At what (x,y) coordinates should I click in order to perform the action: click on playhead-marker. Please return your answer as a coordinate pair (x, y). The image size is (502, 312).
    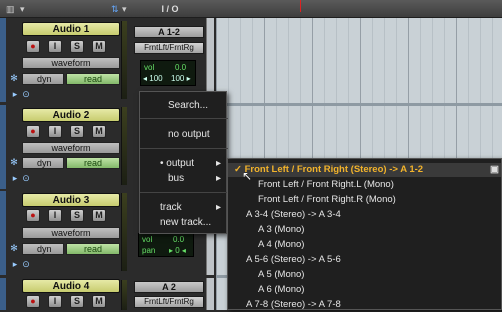
    Looking at the image, I should click on (300, 6).